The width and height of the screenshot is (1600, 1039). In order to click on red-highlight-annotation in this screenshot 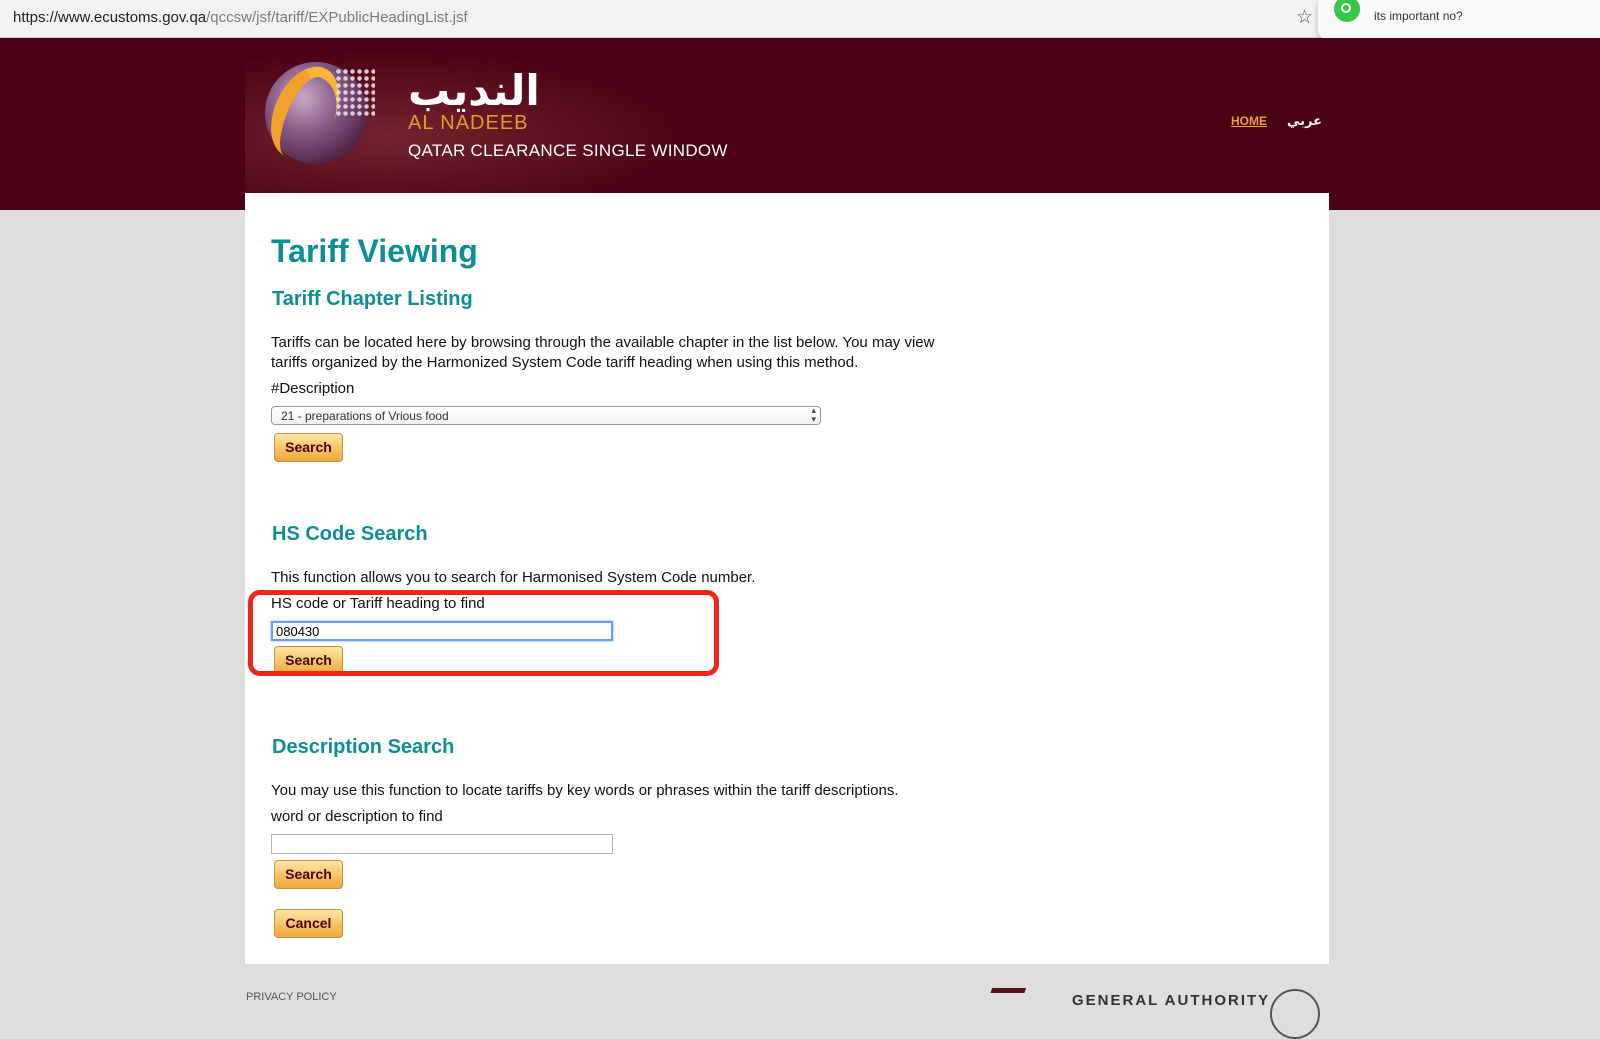, I will do `click(483, 633)`.